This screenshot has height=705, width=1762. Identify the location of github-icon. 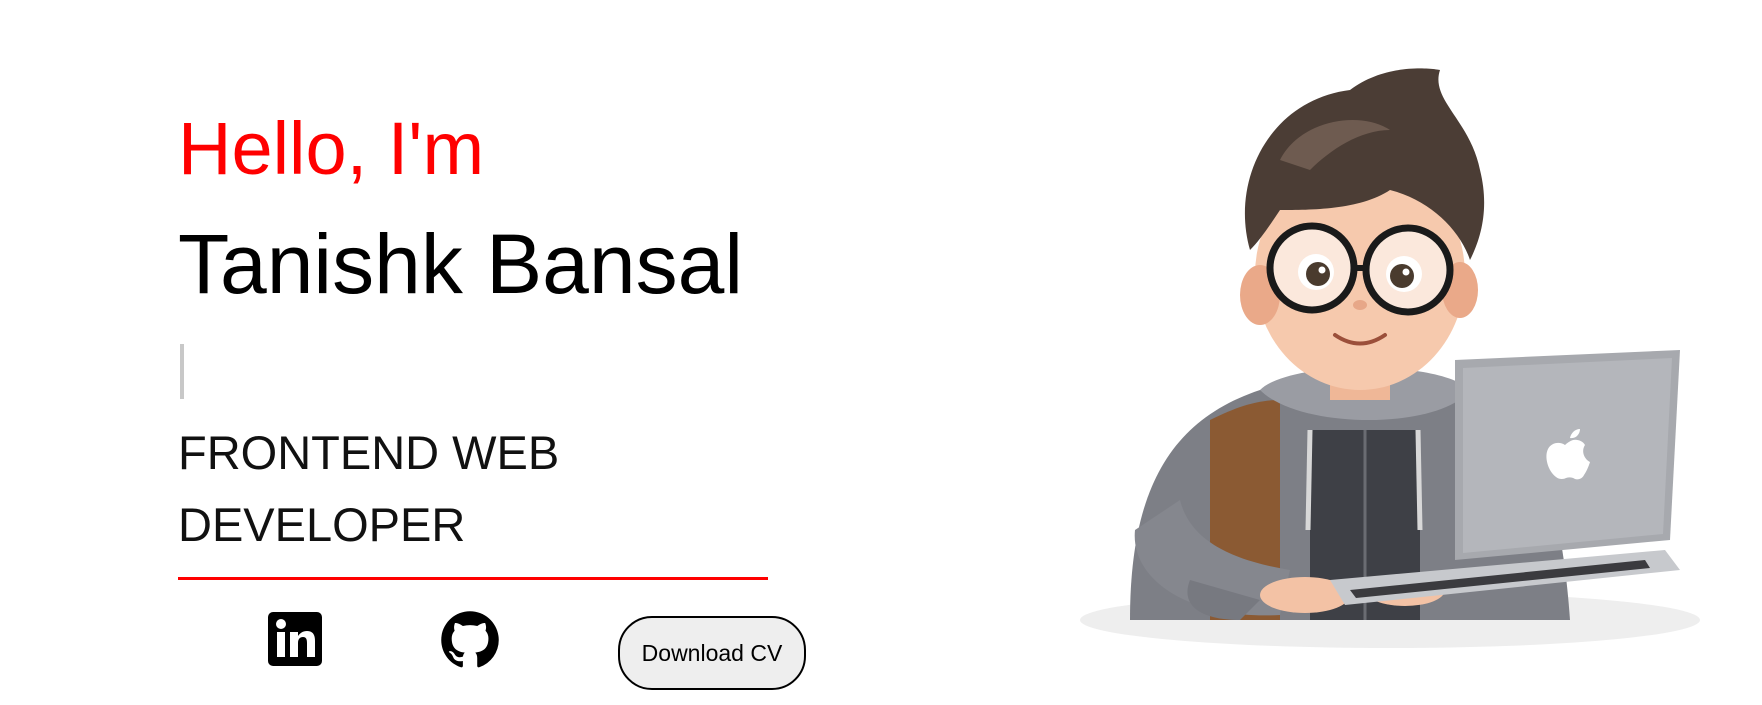
(470, 640).